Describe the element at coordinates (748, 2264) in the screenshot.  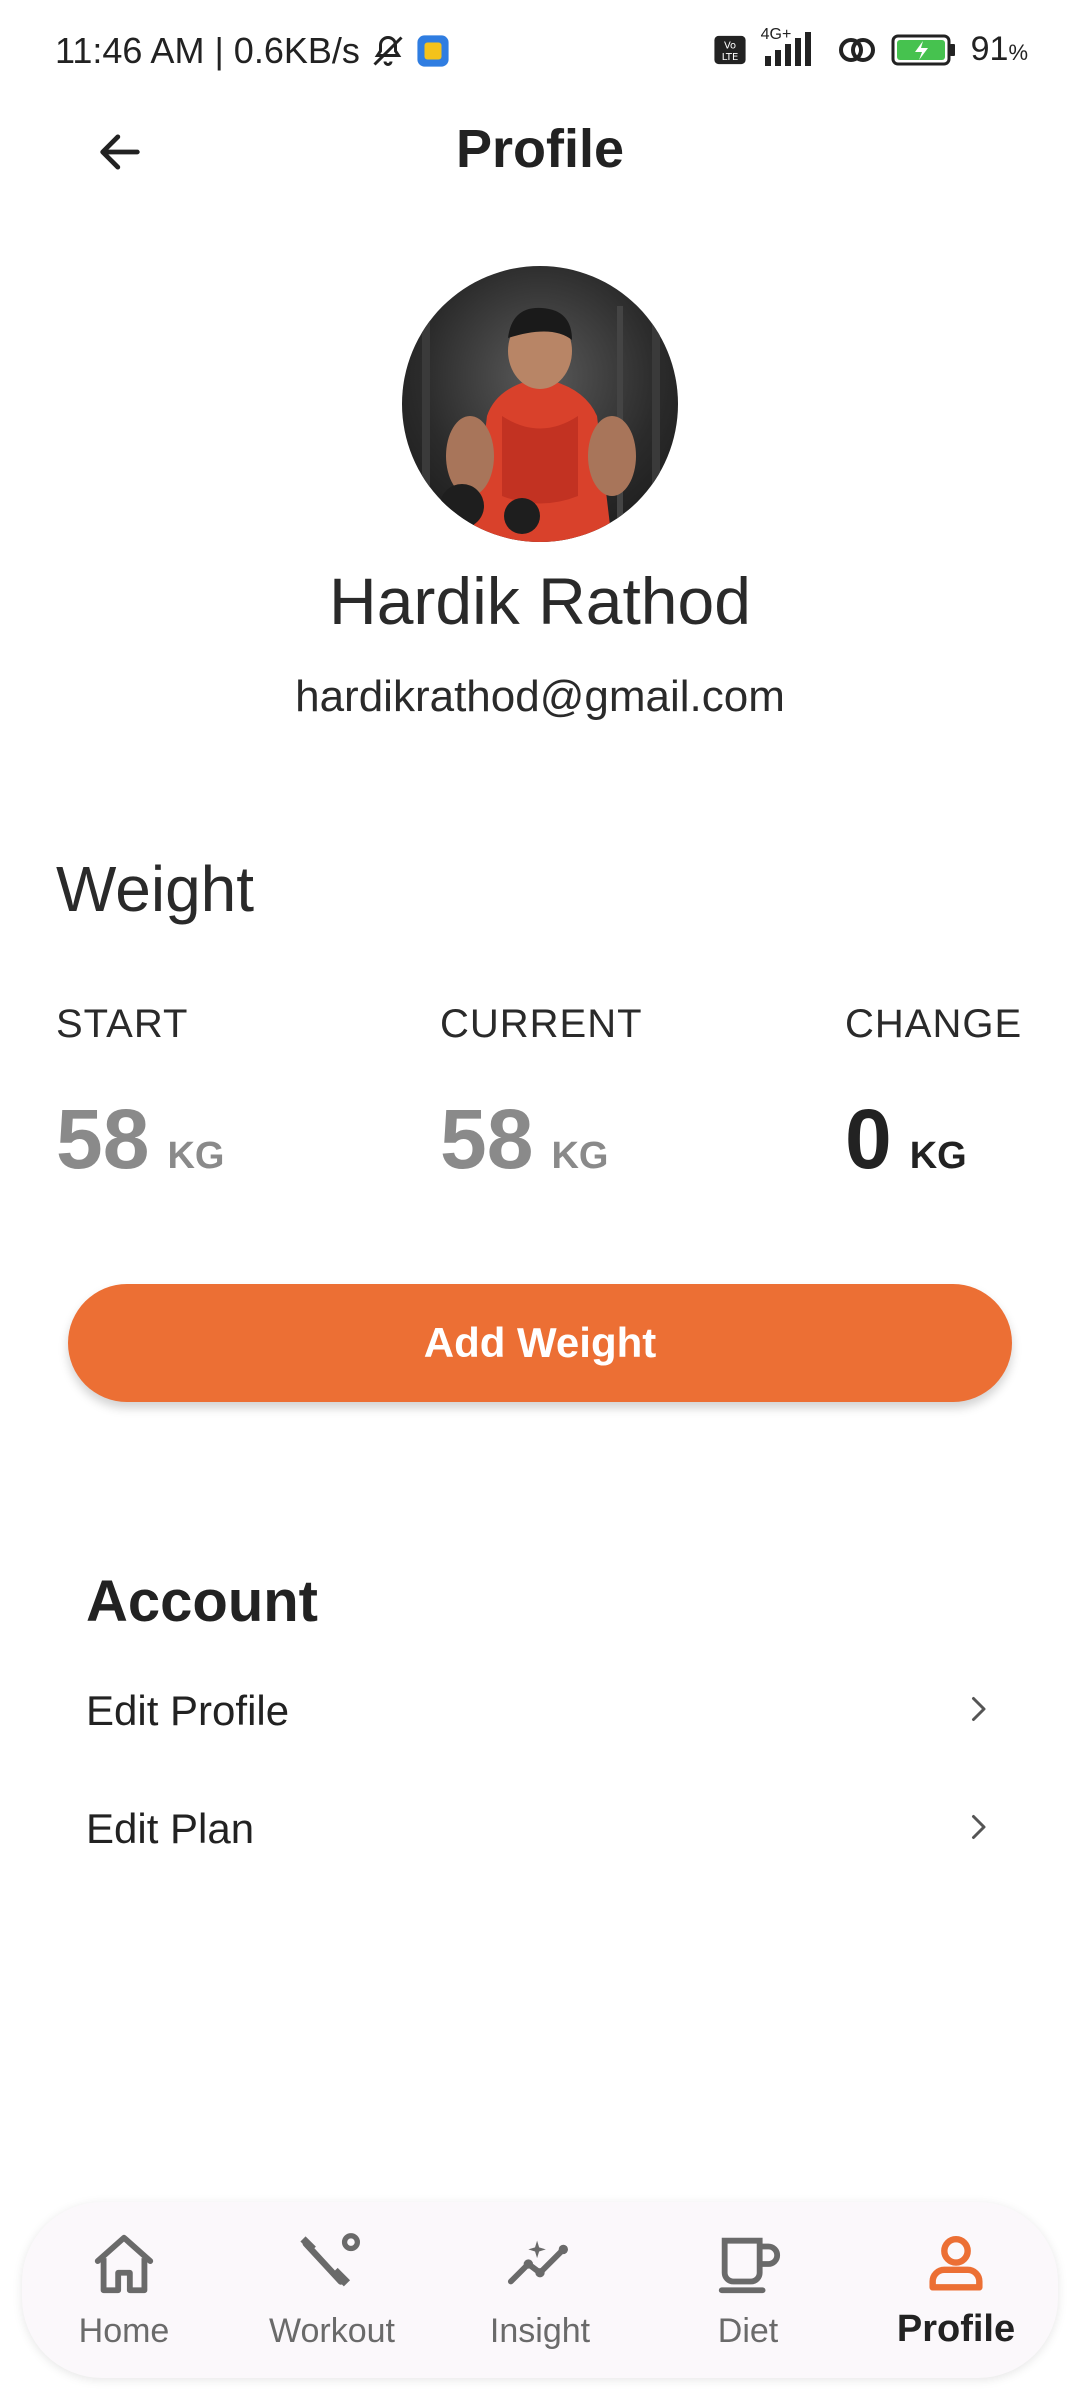
I see `diet-icon` at that location.